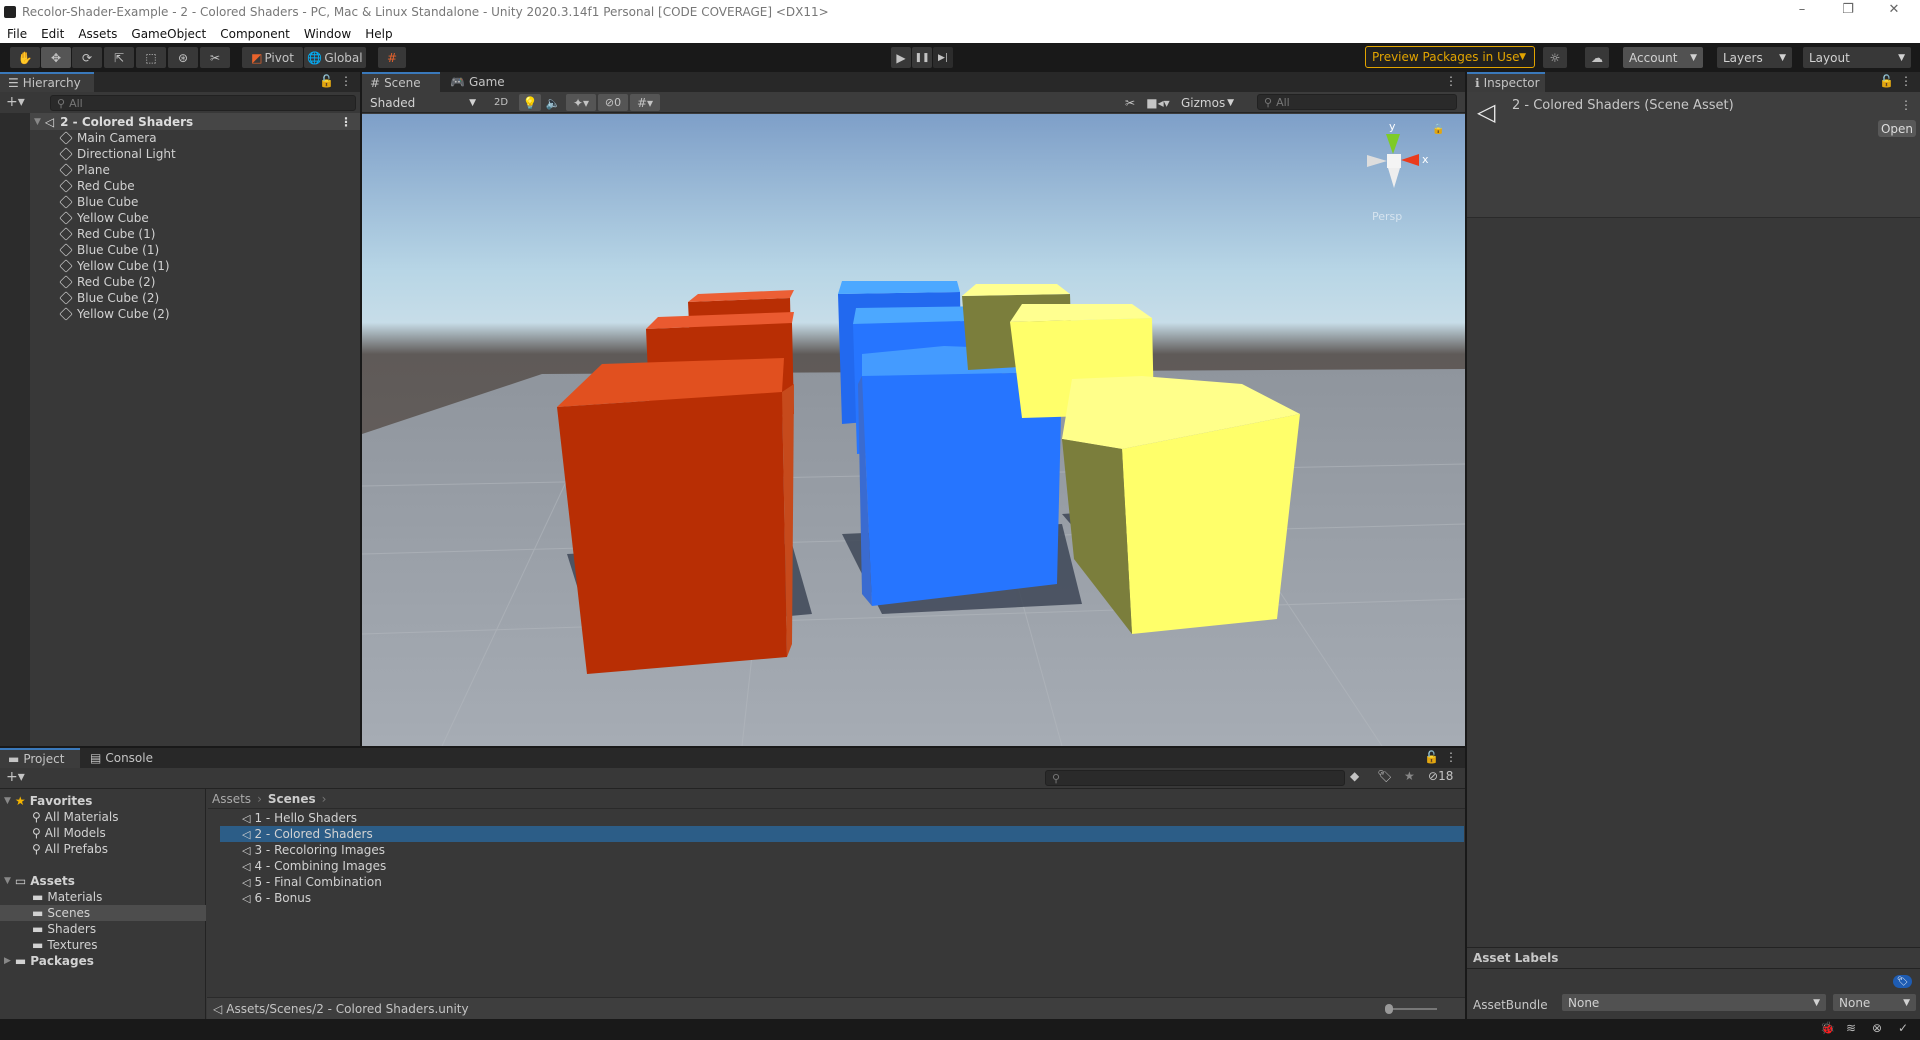 This screenshot has width=1920, height=1040. I want to click on favorite-star-icon: ★, so click(1409, 776).